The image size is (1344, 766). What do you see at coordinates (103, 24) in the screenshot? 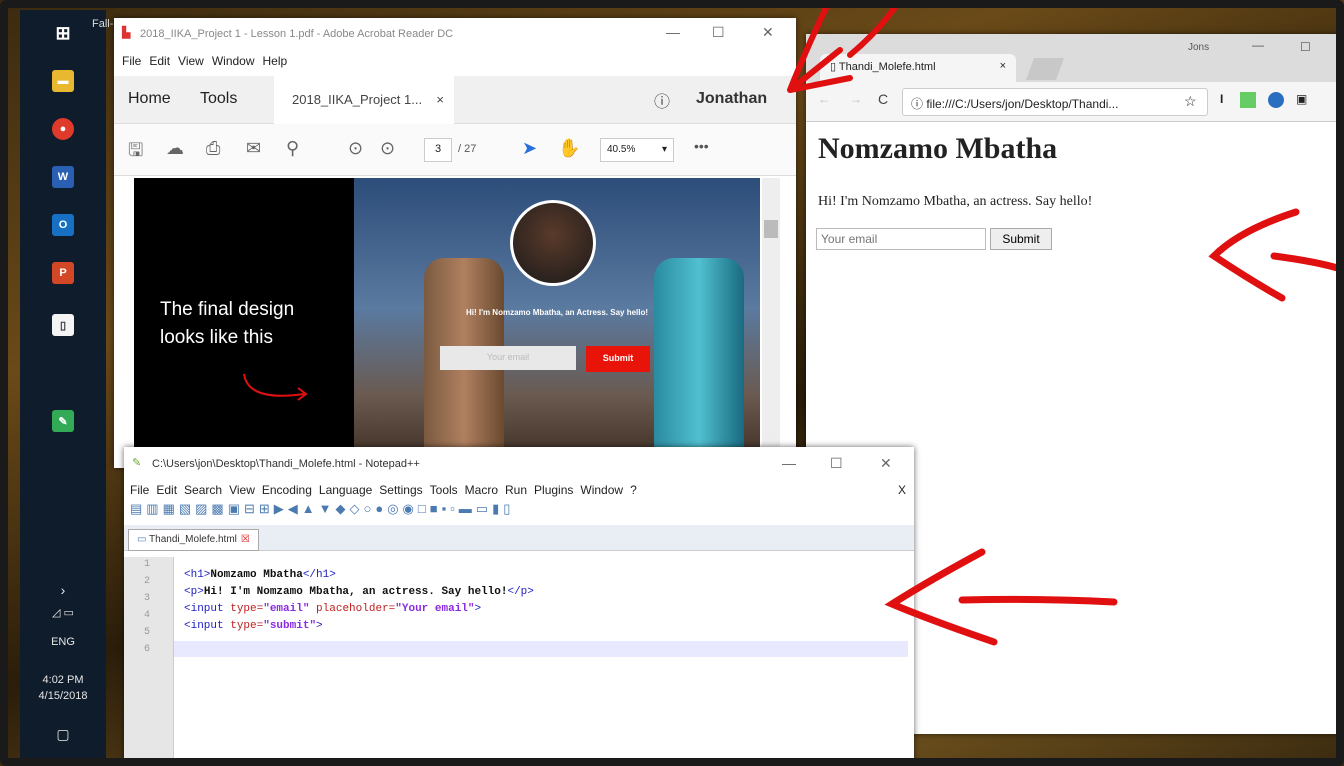
I see `background-window-title: Fall-` at bounding box center [103, 24].